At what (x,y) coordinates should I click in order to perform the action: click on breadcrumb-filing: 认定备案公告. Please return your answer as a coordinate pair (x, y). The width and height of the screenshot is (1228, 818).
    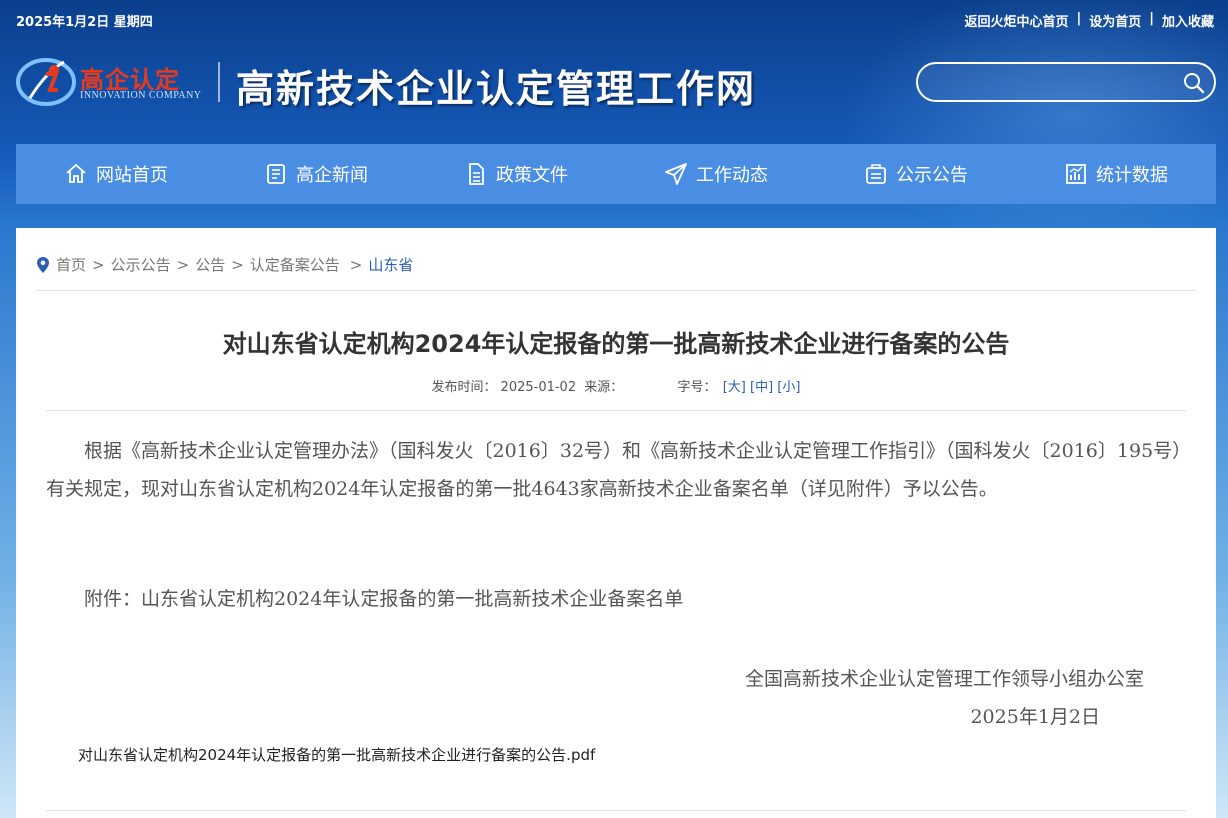
    Looking at the image, I should click on (295, 264).